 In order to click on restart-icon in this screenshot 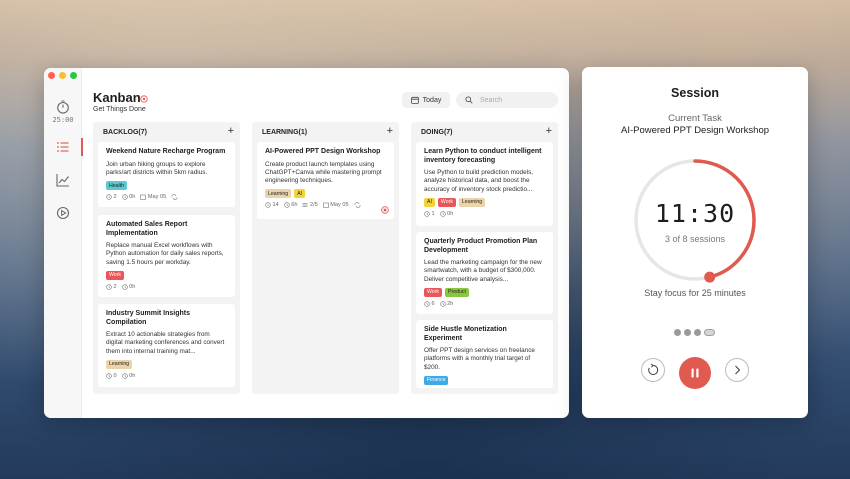, I will do `click(653, 369)`.